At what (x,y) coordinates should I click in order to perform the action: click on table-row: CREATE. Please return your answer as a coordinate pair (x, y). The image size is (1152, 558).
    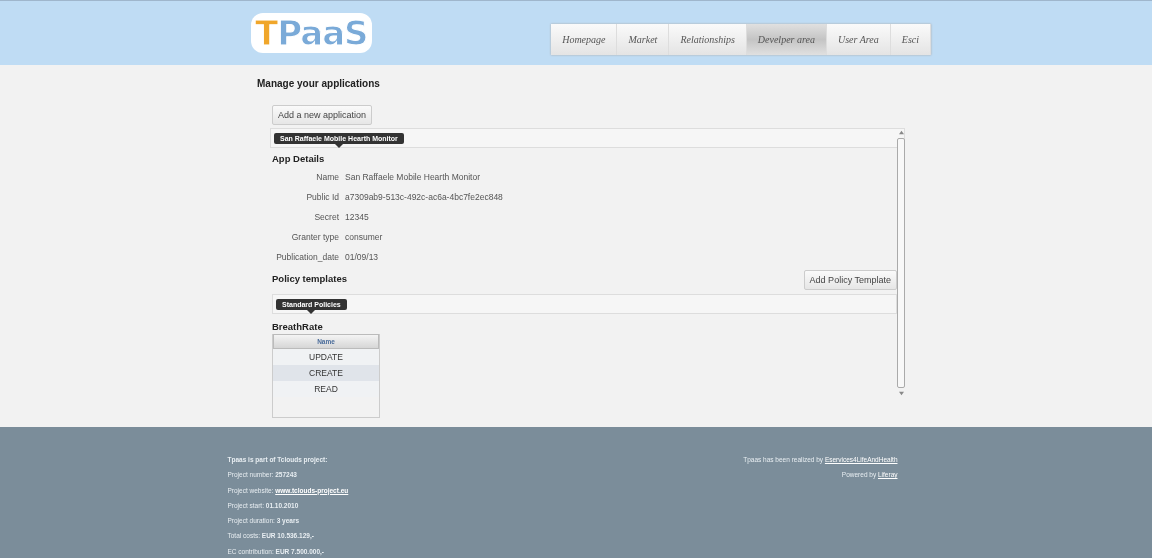
    Looking at the image, I should click on (326, 373).